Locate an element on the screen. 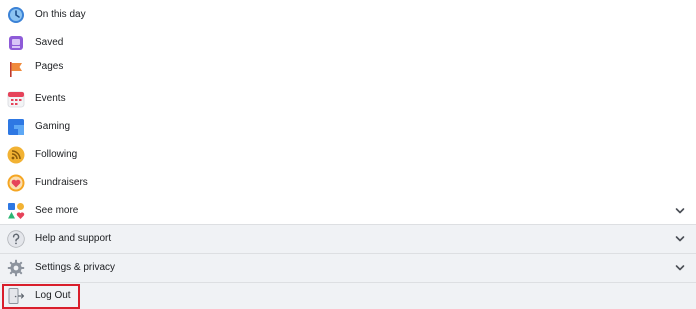 This screenshot has height=309, width=696. menu-item-label: Settings & privacy is located at coordinates (75, 267).